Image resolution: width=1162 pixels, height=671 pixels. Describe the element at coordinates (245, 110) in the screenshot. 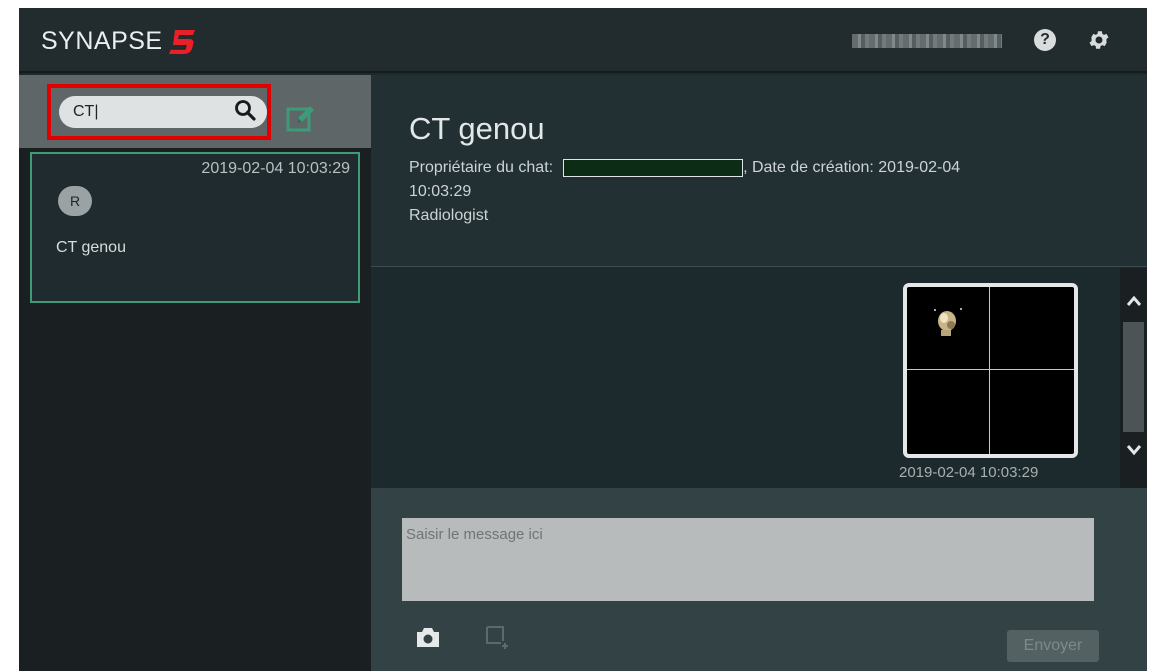

I see `search-icon` at that location.